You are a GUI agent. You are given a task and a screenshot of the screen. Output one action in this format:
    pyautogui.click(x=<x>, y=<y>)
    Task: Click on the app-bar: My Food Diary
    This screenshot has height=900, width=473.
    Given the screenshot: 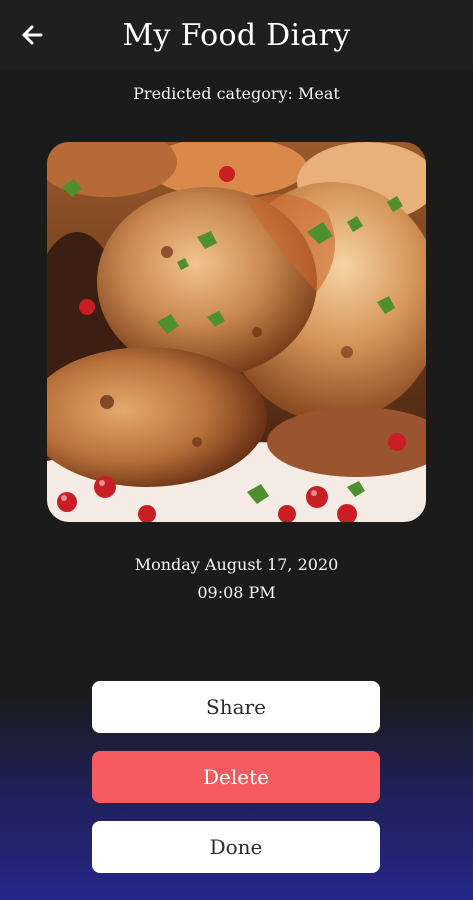 What is the action you would take?
    pyautogui.click(x=236, y=35)
    